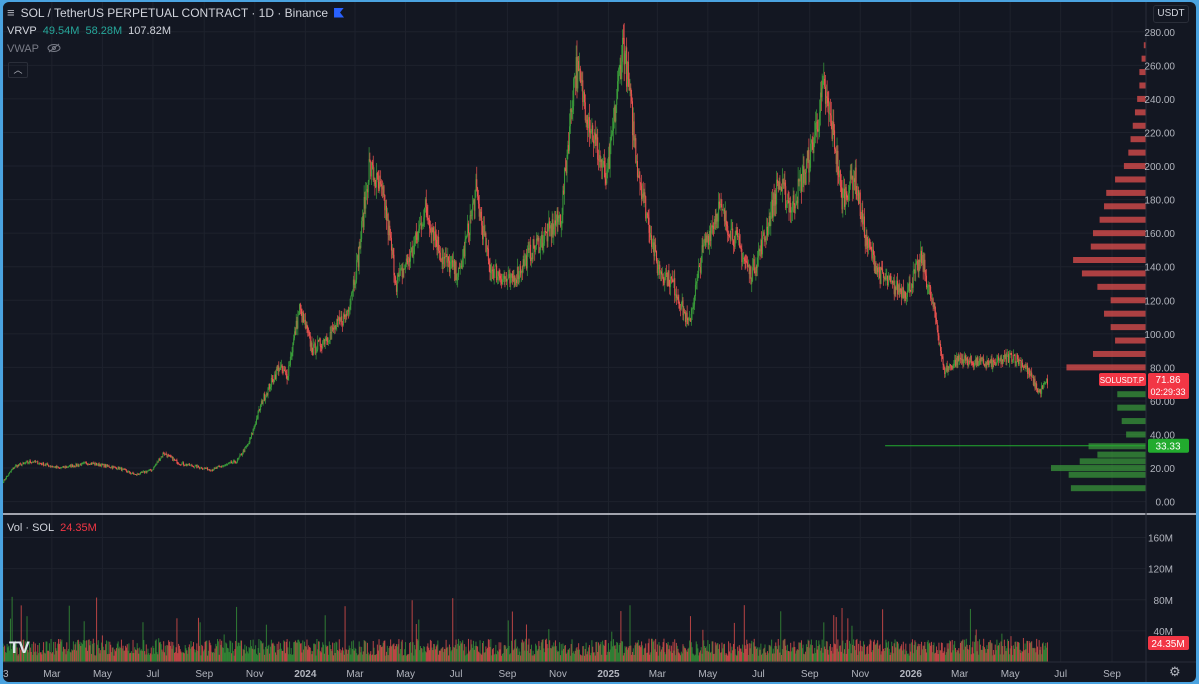  I want to click on time-tick-label: Mar, so click(658, 674).